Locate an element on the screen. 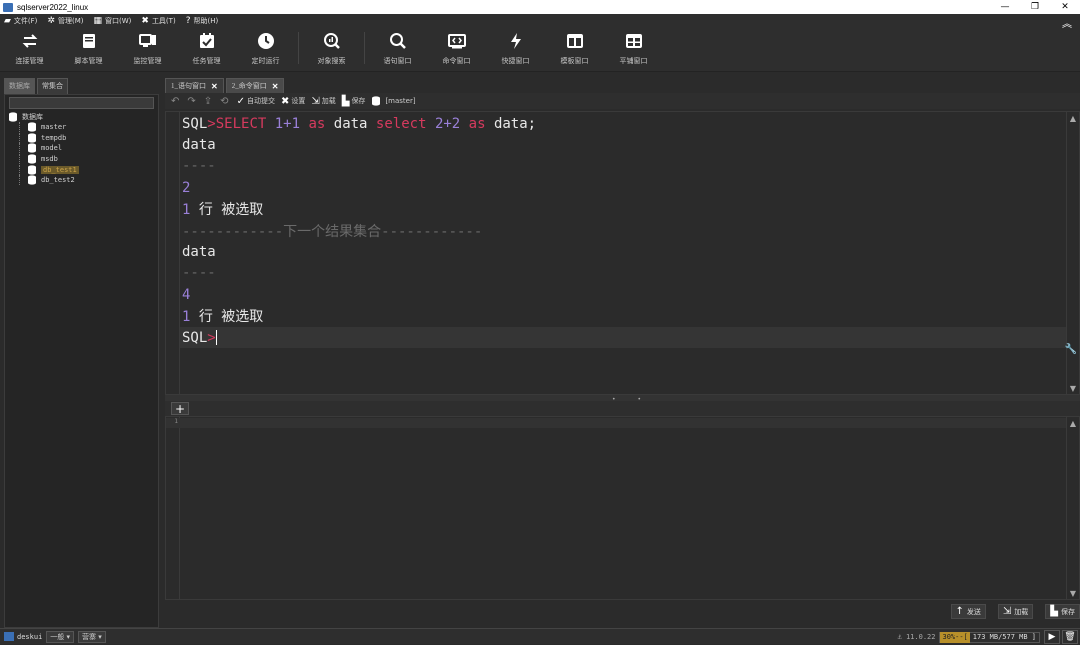 The height and width of the screenshot is (645, 1080). upload-icon: ⇪ is located at coordinates (208, 101).